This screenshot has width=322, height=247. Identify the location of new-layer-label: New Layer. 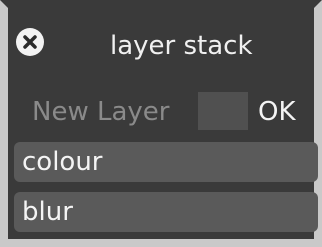
(101, 112).